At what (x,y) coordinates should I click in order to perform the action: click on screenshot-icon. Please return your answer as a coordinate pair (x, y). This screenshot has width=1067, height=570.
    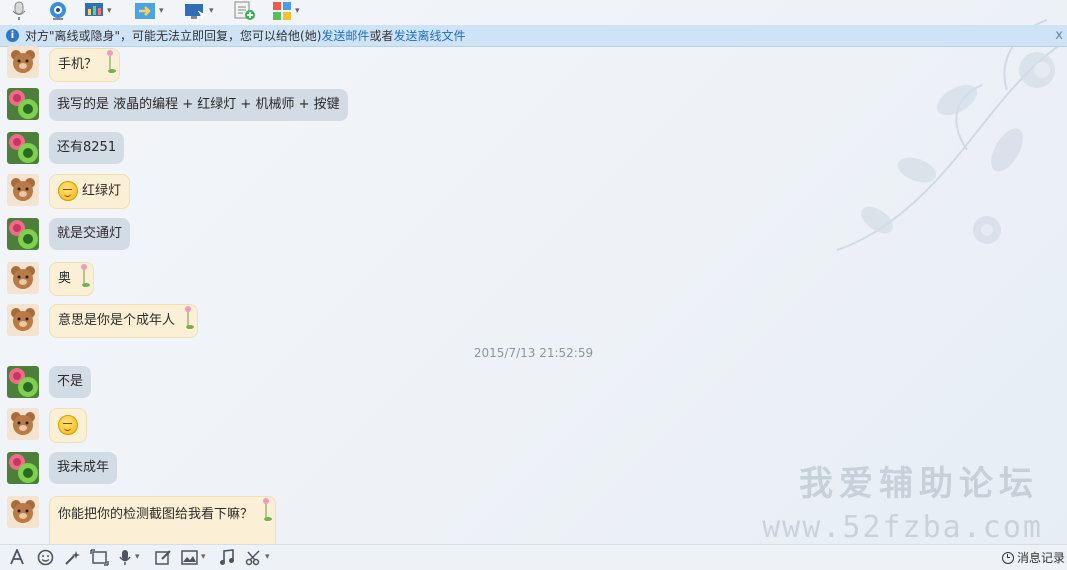
    Looking at the image, I should click on (99, 557).